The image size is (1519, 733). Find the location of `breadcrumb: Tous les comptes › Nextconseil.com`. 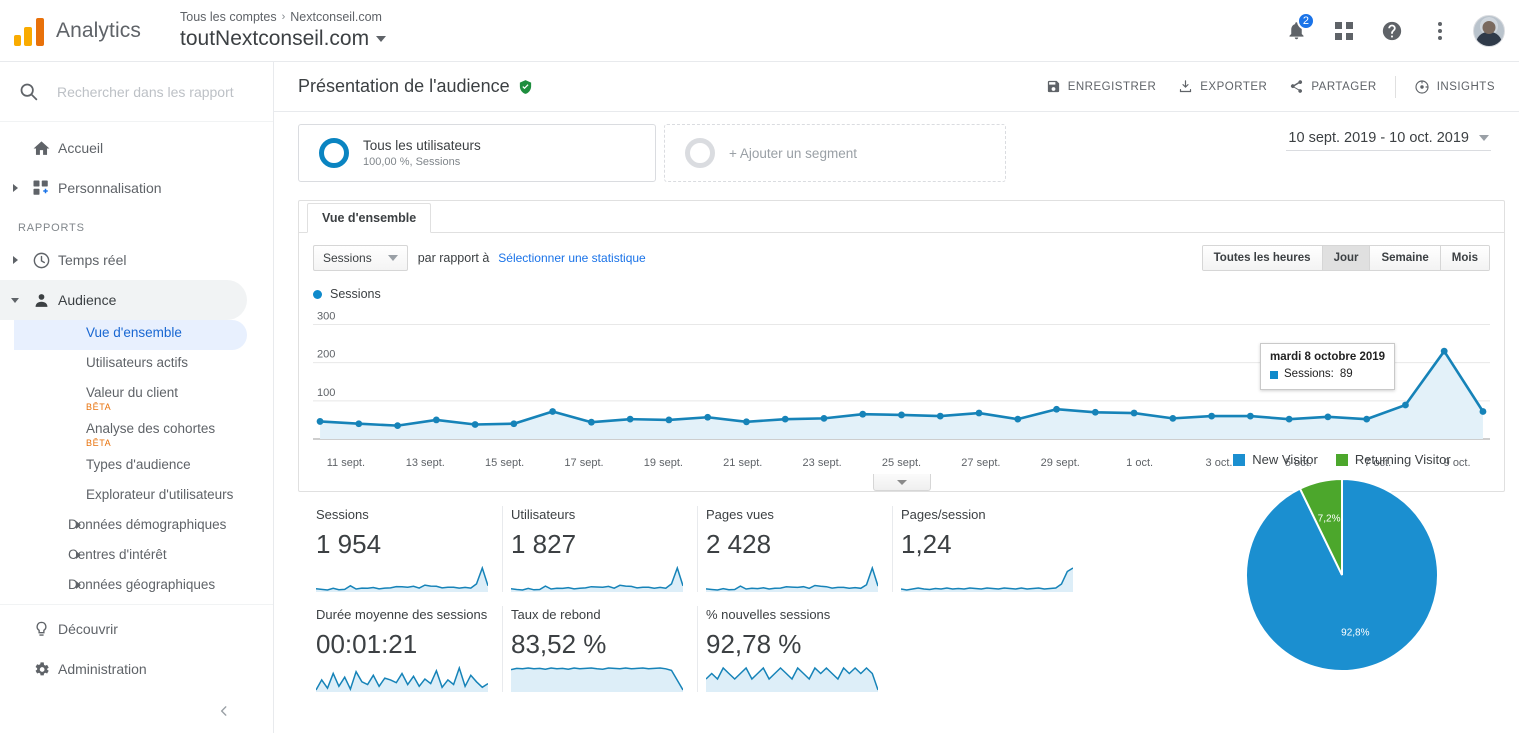

breadcrumb: Tous les comptes › Nextconseil.com is located at coordinates (283, 17).